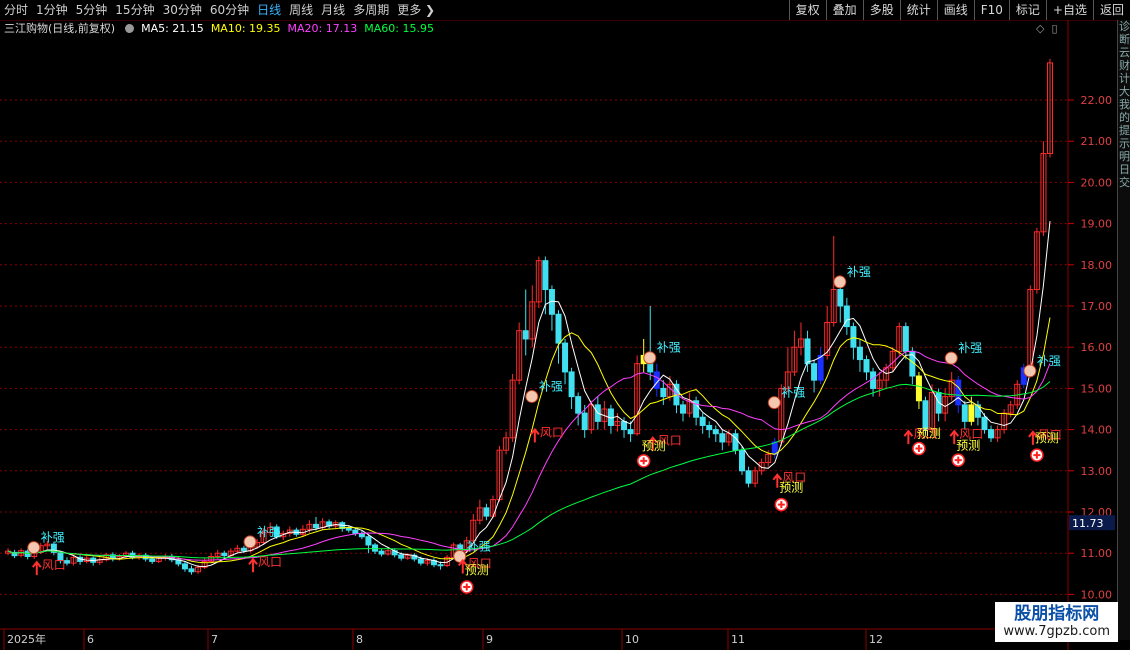 This screenshot has width=1130, height=650. What do you see at coordinates (991, 10) in the screenshot?
I see `tool-button: F10` at bounding box center [991, 10].